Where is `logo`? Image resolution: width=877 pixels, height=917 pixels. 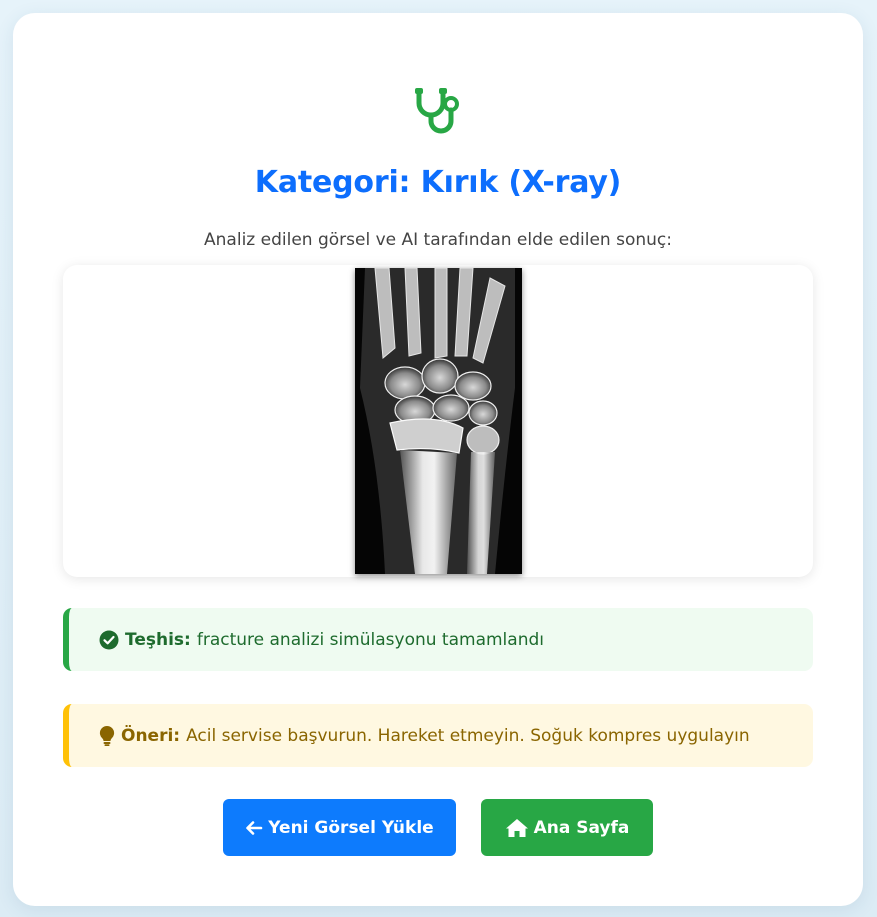
logo is located at coordinates (438, 110).